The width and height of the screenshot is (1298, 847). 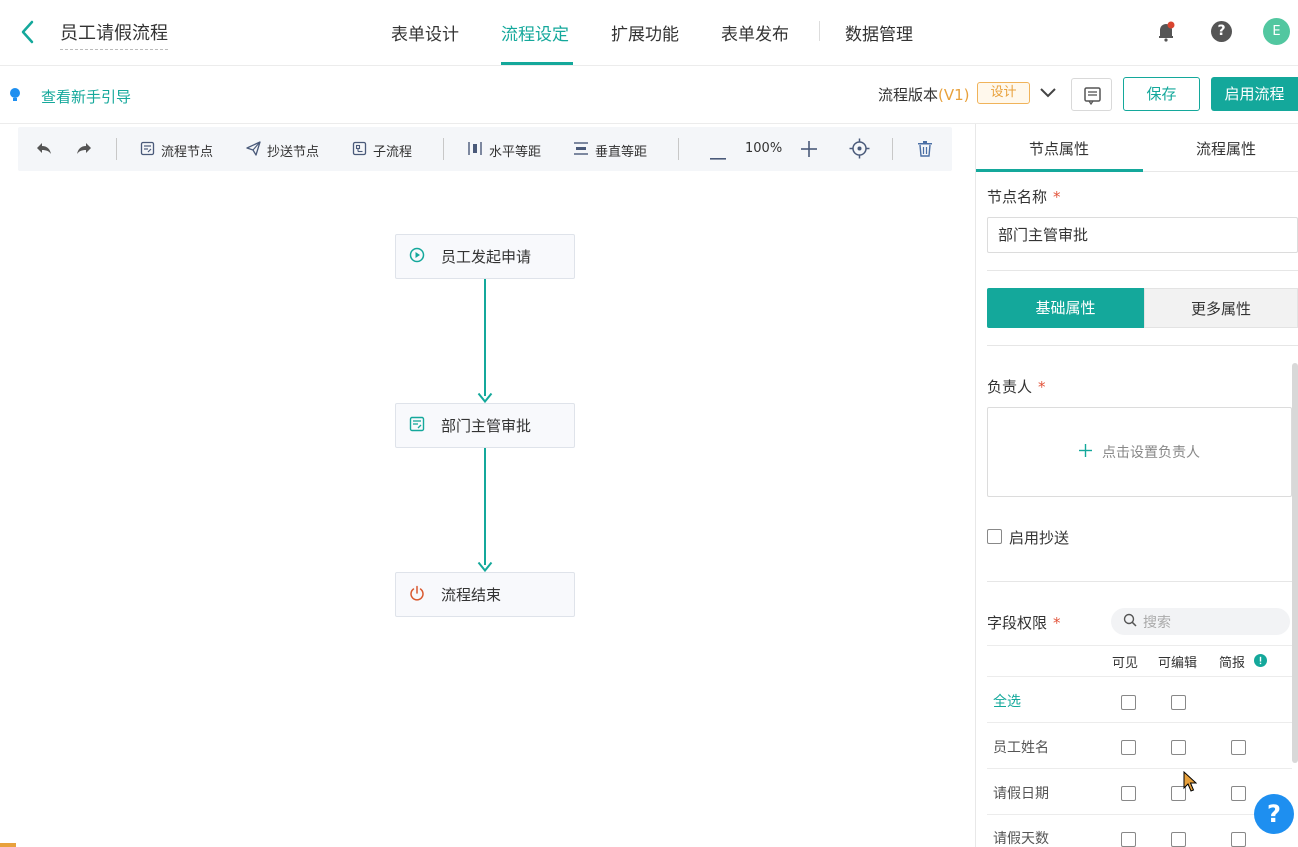 I want to click on zoom-out-icon, so click(x=718, y=156).